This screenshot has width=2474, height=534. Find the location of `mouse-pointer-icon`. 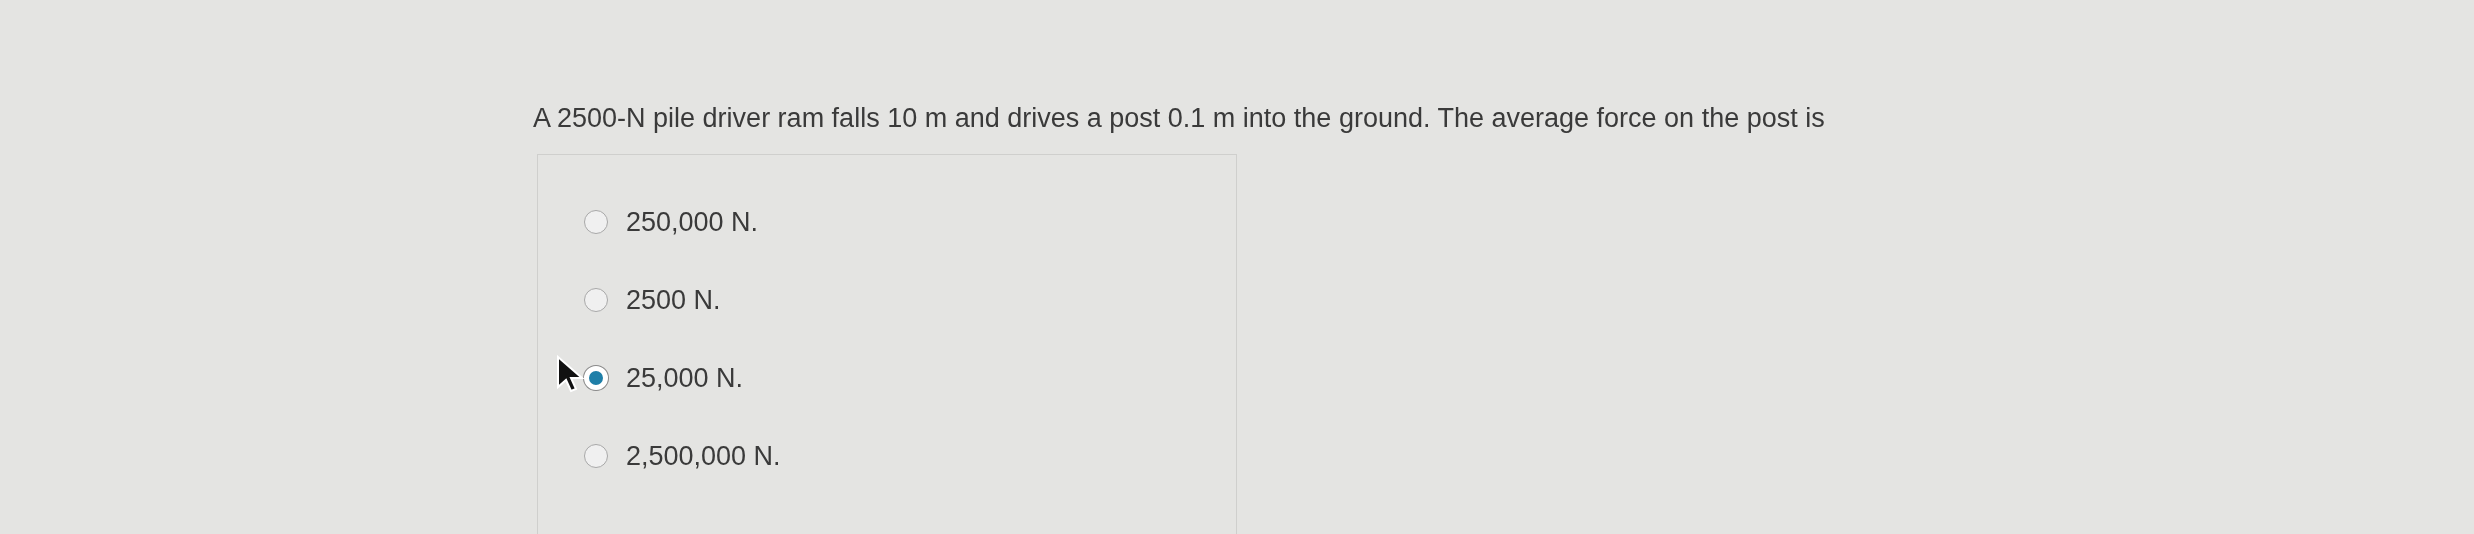

mouse-pointer-icon is located at coordinates (571, 374).